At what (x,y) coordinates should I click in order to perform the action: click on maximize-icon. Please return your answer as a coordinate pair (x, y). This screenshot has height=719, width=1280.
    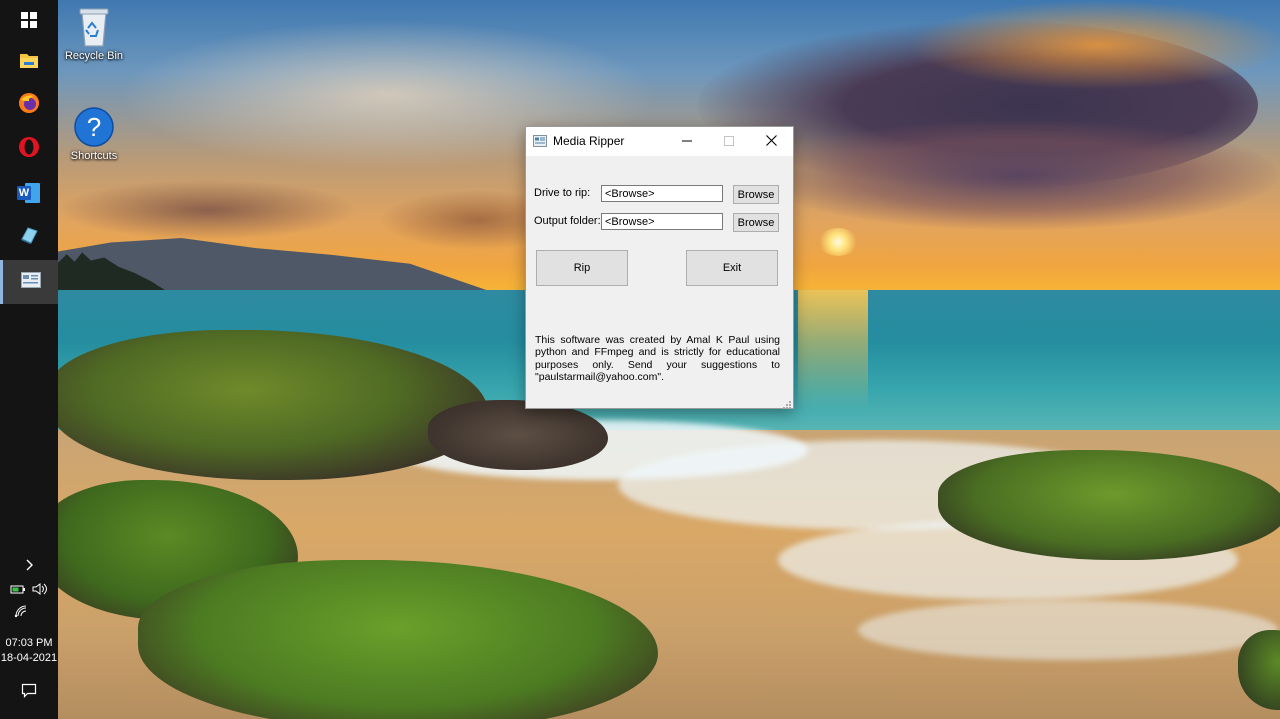
    Looking at the image, I should click on (729, 142).